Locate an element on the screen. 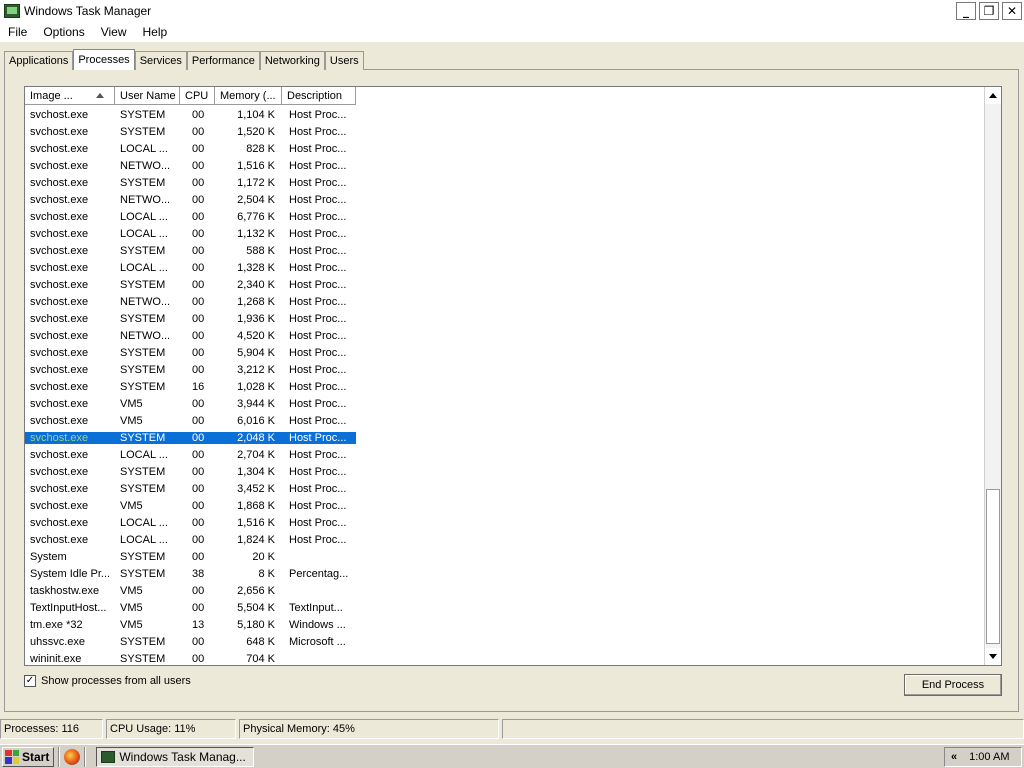 Image resolution: width=1024 pixels, height=768 pixels. scroll-down-button is located at coordinates (993, 656).